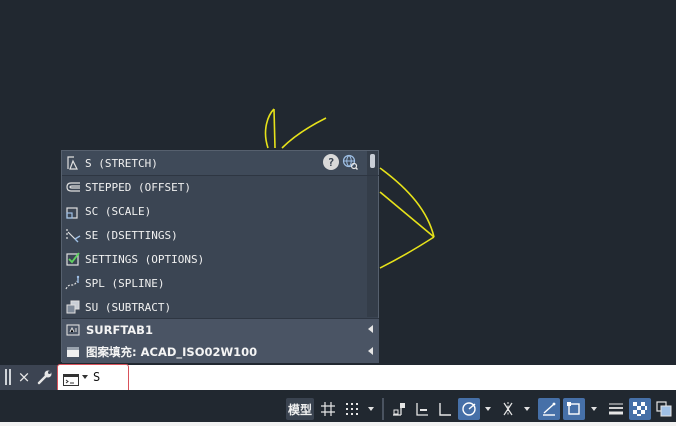 The image size is (676, 426). What do you see at coordinates (97, 377) in the screenshot?
I see `command-input-value: S` at bounding box center [97, 377].